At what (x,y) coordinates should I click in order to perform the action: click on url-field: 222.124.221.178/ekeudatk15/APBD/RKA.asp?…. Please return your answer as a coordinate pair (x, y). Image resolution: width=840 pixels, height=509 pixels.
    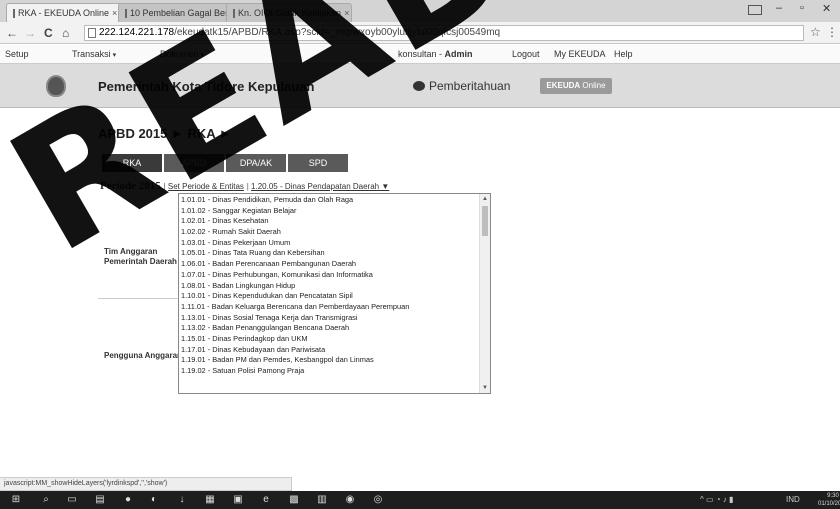
    Looking at the image, I should click on (444, 33).